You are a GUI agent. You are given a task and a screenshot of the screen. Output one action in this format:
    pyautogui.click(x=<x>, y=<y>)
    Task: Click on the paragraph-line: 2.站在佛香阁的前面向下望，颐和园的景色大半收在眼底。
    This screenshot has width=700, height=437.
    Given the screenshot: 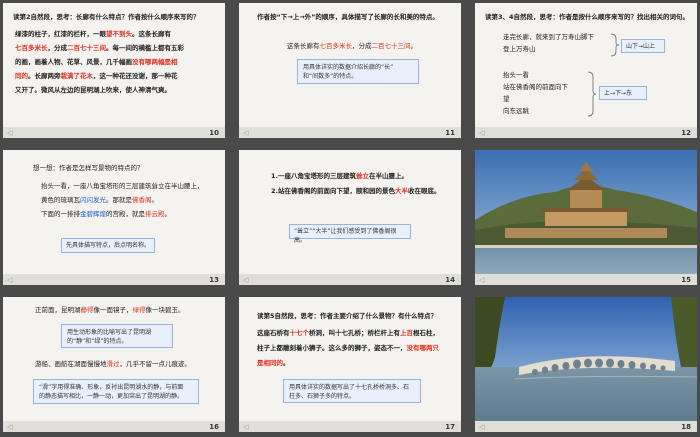 What is the action you would take?
    pyautogui.click(x=356, y=191)
    